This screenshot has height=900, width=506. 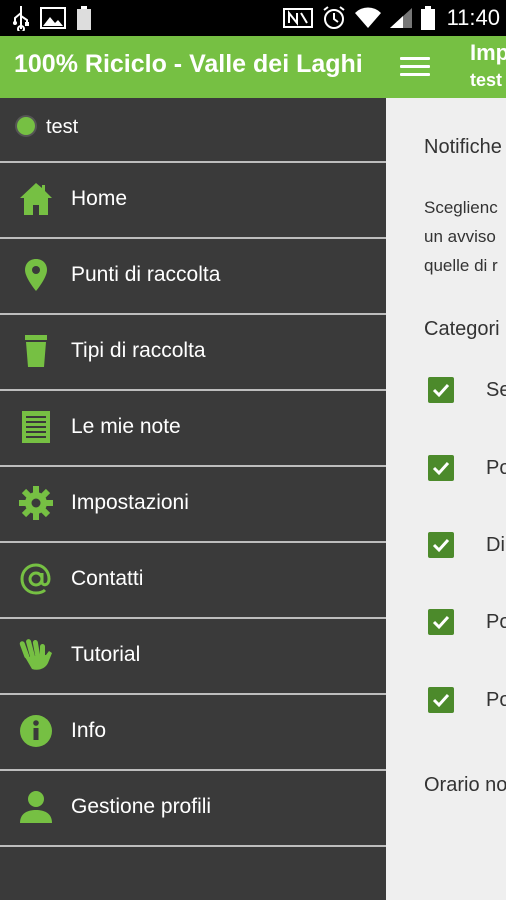 What do you see at coordinates (89, 730) in the screenshot?
I see `menu-item-label: Info` at bounding box center [89, 730].